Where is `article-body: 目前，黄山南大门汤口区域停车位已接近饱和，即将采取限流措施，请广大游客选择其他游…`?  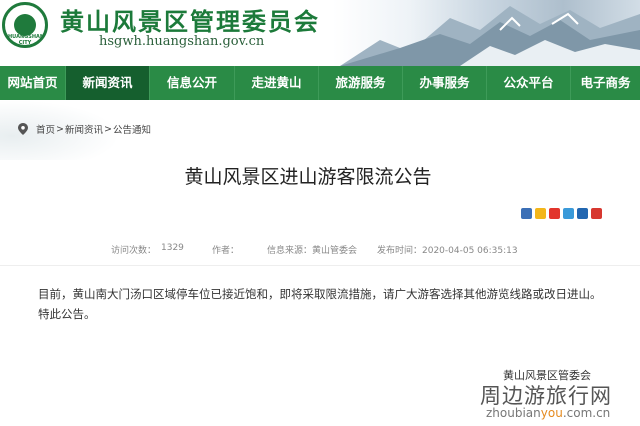 article-body: 目前，黄山南大门汤口区域停车位已接近饱和，即将采取限流措施，请广大游客选择其他游… is located at coordinates (328, 304).